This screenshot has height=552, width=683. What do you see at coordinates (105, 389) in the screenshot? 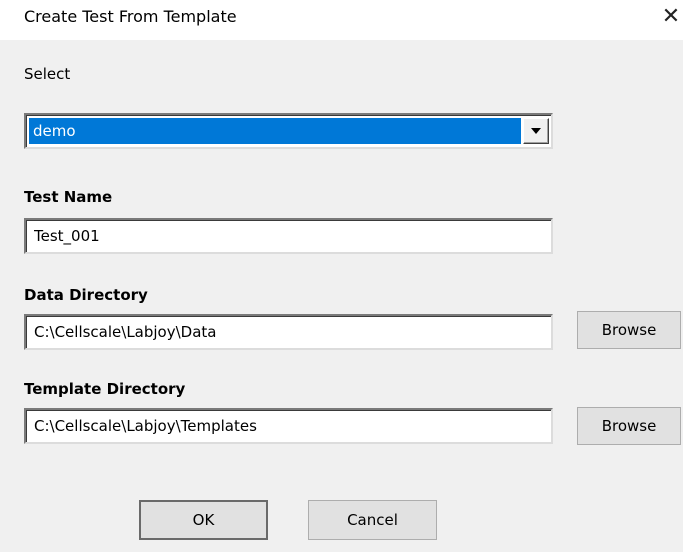
I see `template-directory-label: Template Directory` at bounding box center [105, 389].